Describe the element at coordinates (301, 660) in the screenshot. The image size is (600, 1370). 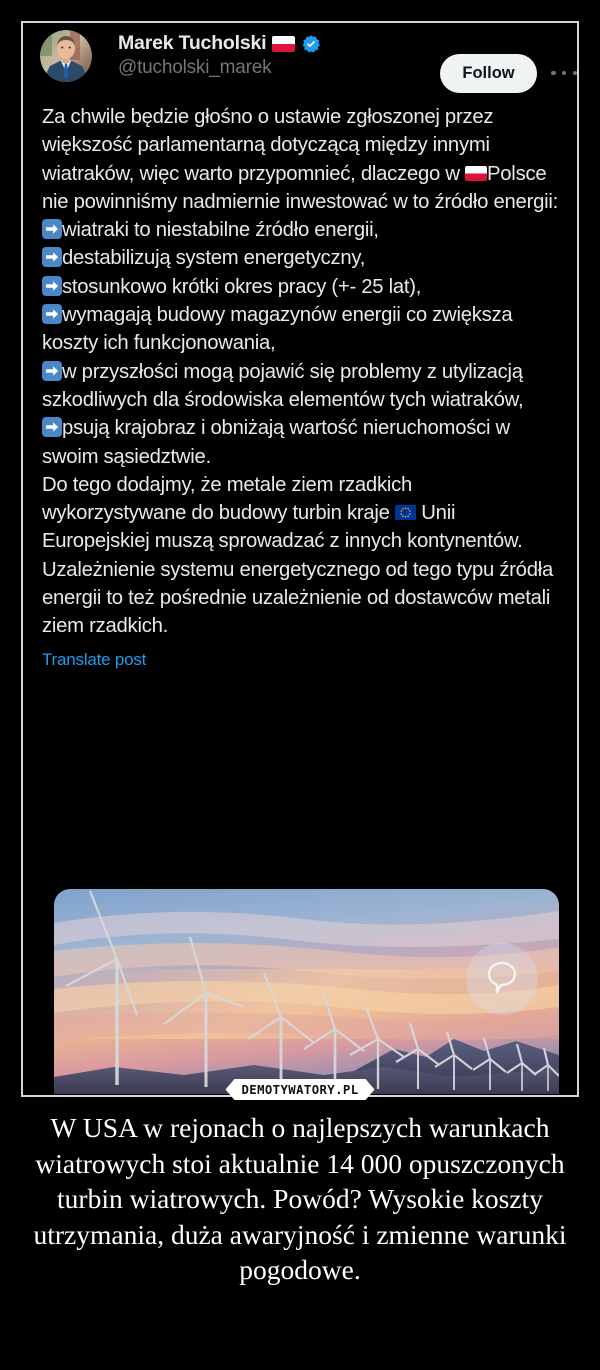
I see `translate-post-link: Translate post` at that location.